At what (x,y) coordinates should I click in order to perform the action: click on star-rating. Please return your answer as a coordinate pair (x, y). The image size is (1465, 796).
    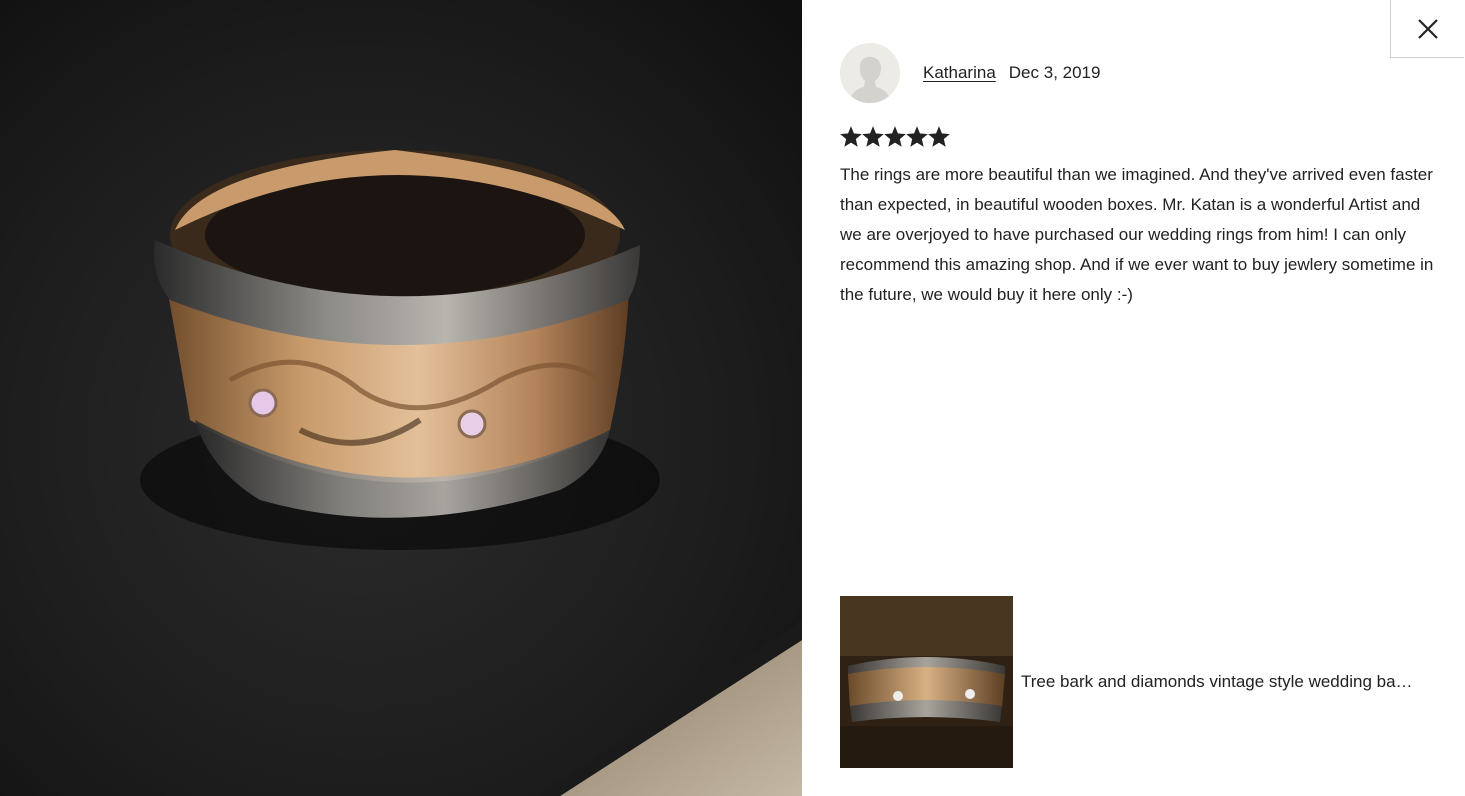
    Looking at the image, I should click on (895, 137).